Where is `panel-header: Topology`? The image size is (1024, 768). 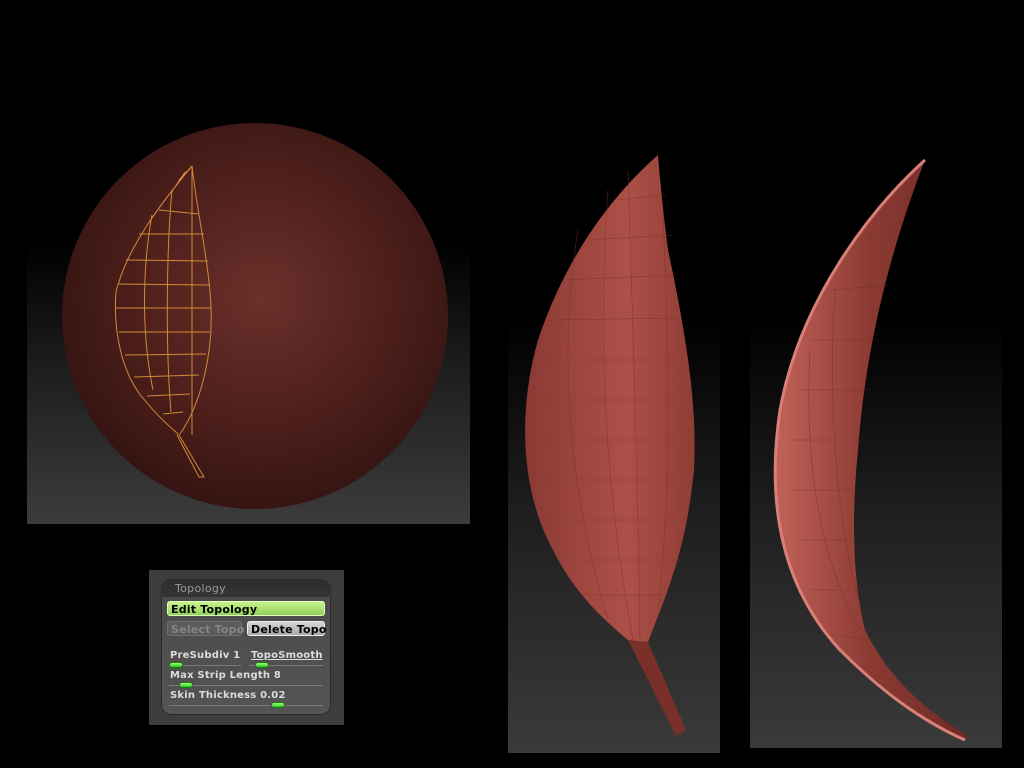 panel-header: Topology is located at coordinates (246, 588).